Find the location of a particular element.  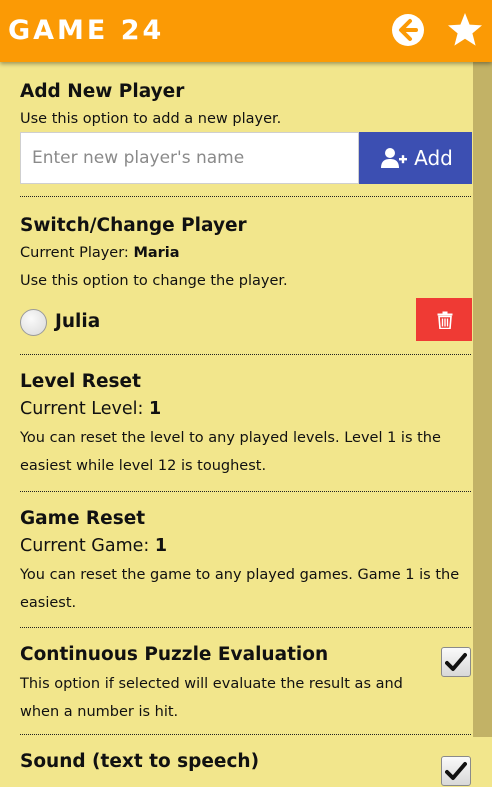

arrow-left-circle-icon is located at coordinates (408, 30).